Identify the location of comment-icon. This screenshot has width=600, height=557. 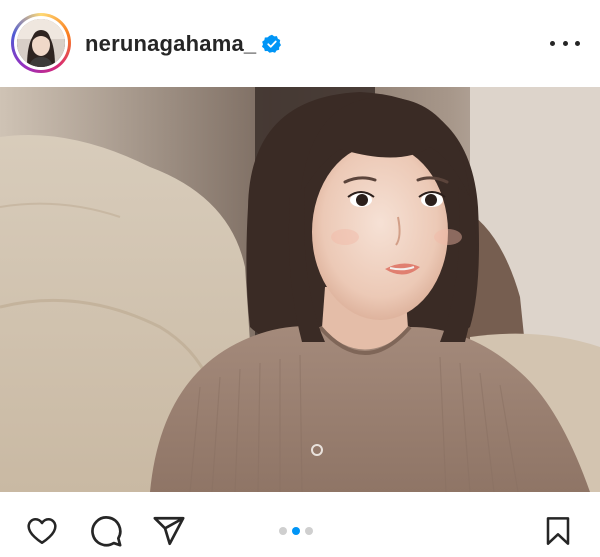
(106, 531).